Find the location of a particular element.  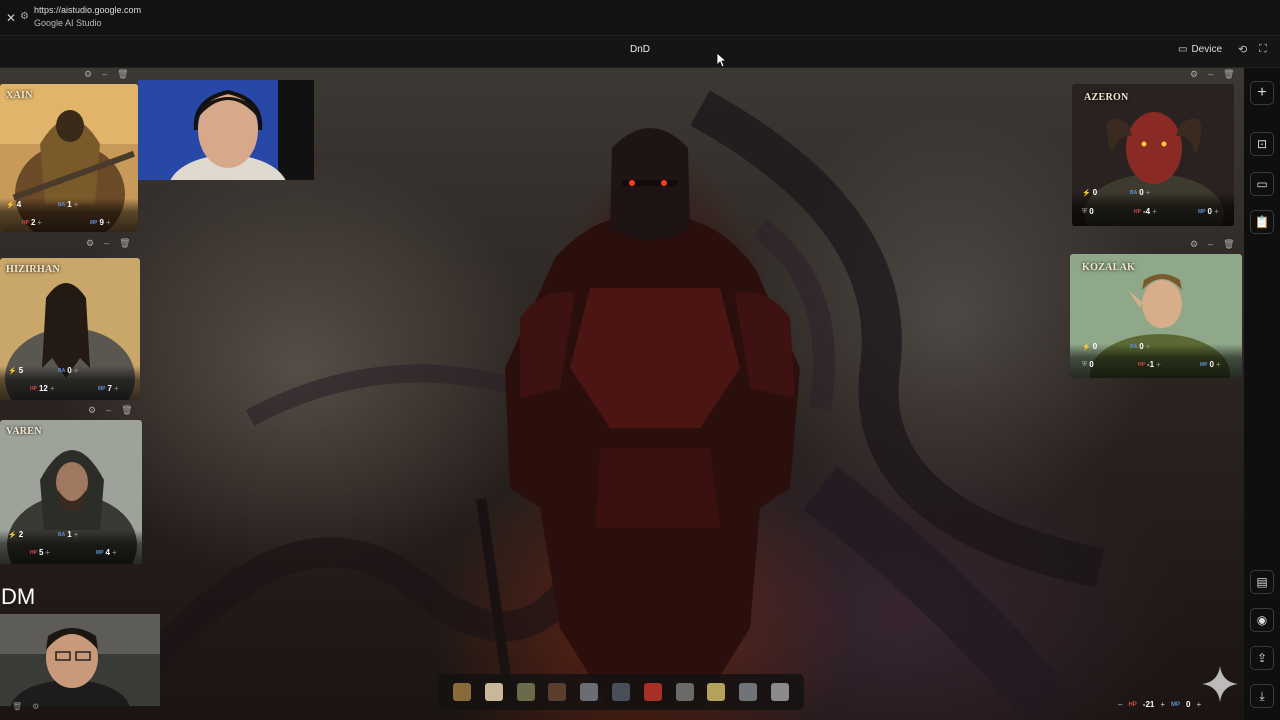

dm-controls: 🗑 ⚙ is located at coordinates (25, 706).